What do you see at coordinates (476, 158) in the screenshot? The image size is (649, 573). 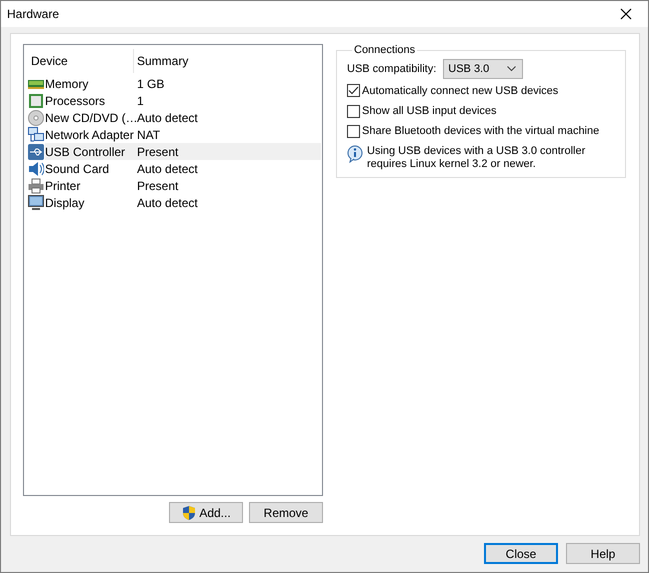 I see `info-text: Using USB devices with a USB 3.0 controller requires Linux kernel 3.2 or newer.` at bounding box center [476, 158].